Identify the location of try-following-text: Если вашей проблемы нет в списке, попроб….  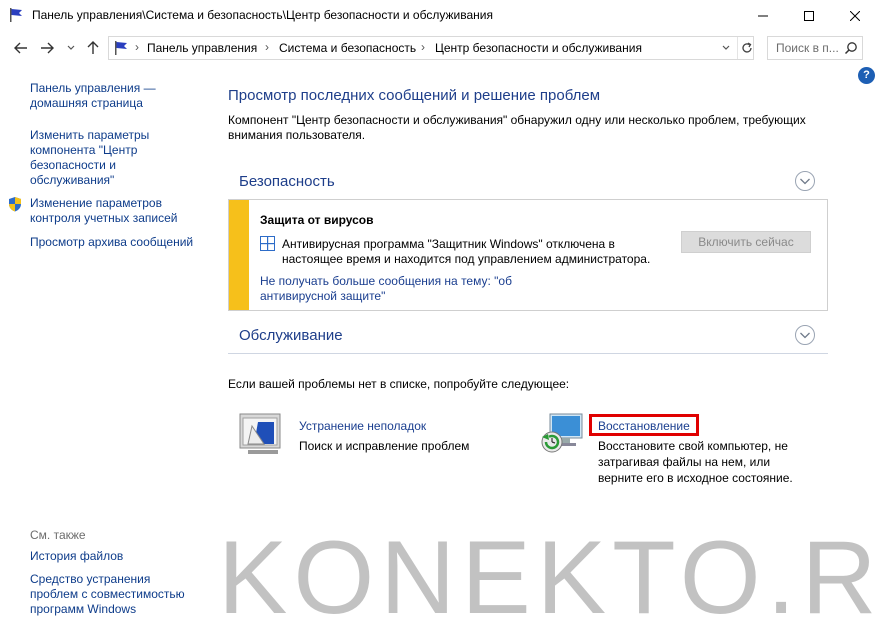
(399, 384).